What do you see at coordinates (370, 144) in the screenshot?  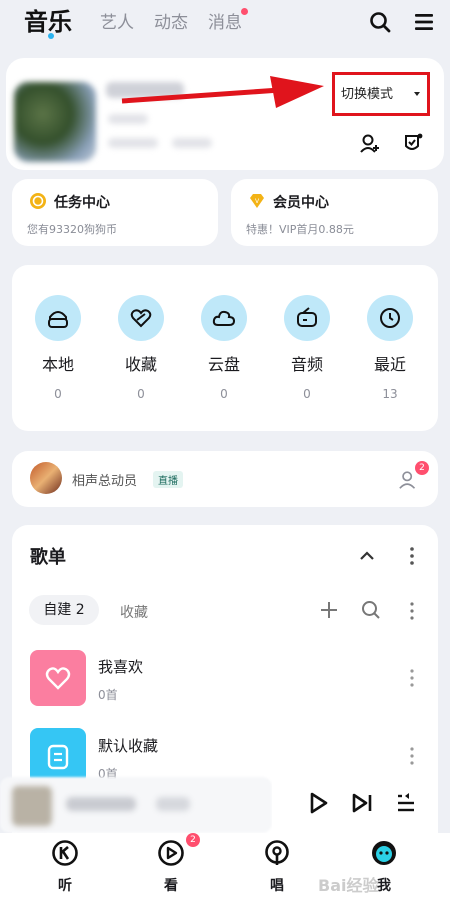 I see `add-friend-icon` at bounding box center [370, 144].